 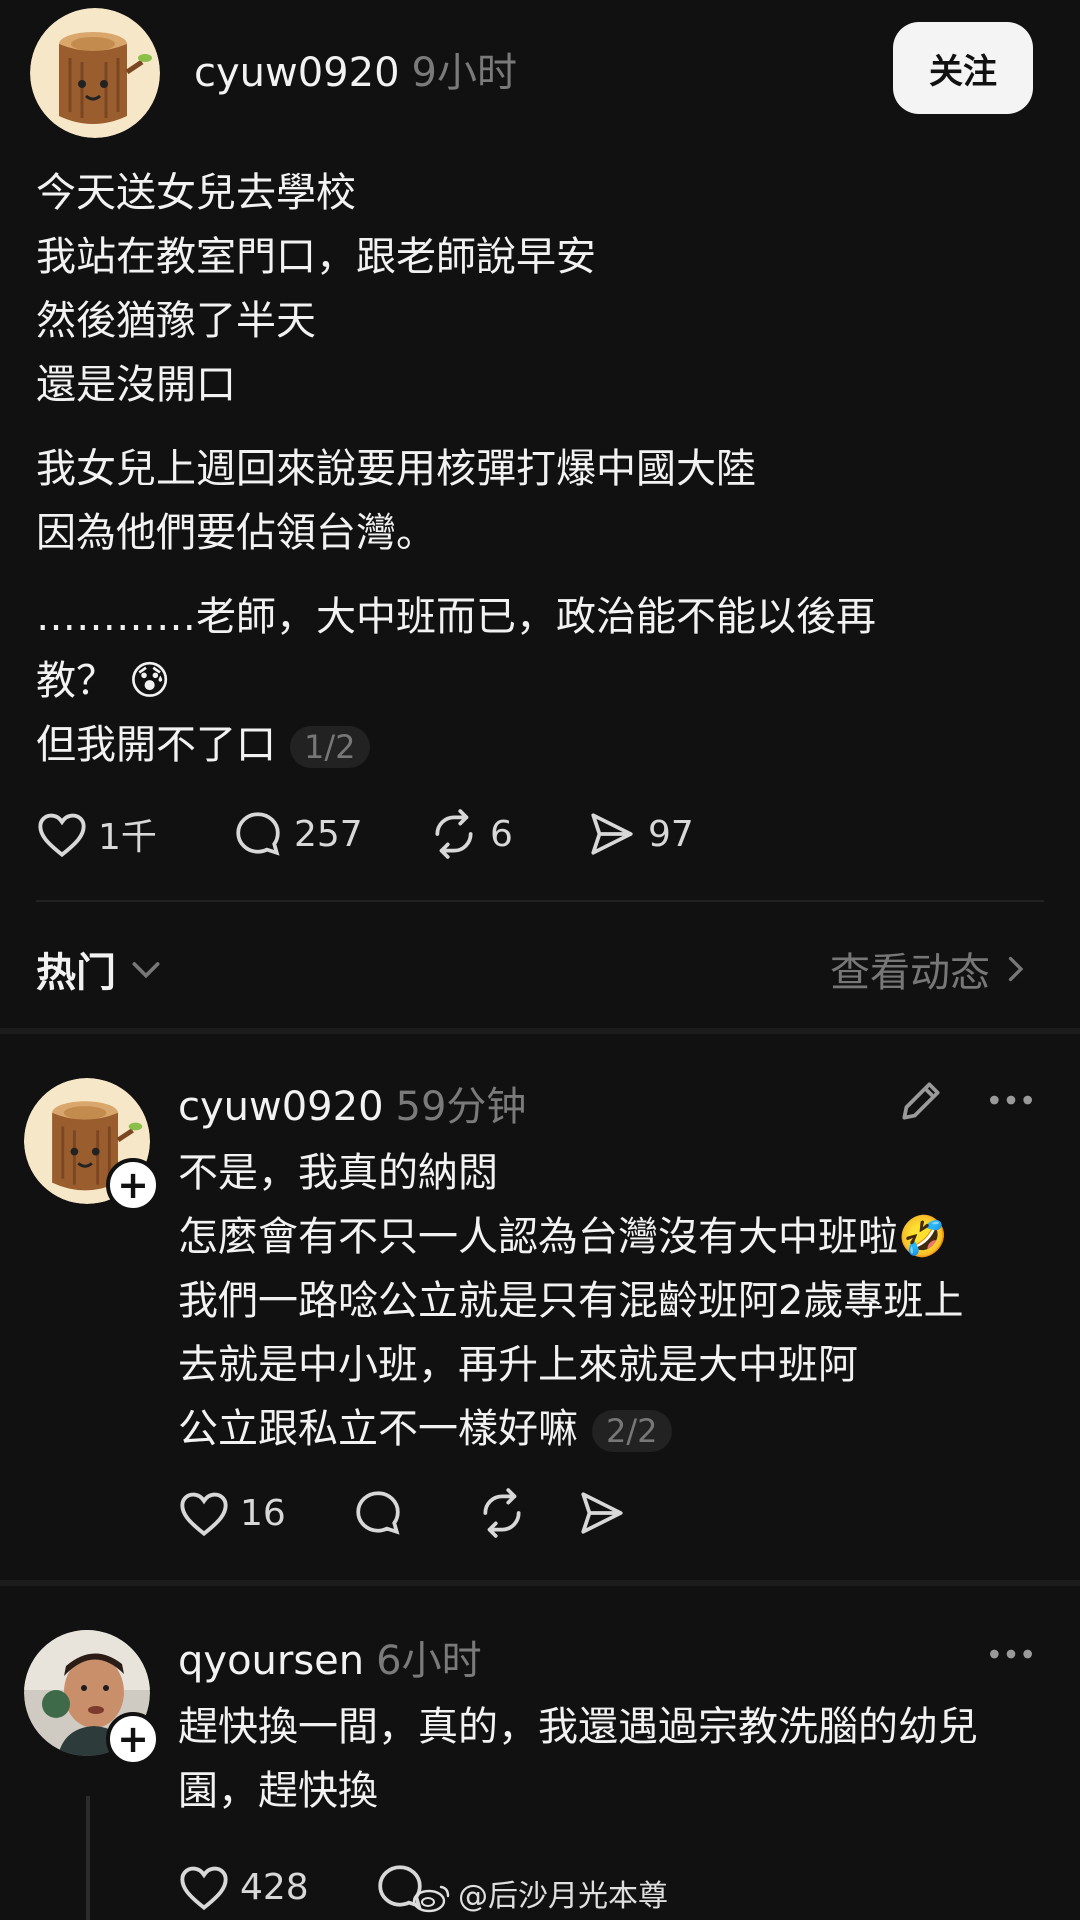 I want to click on like-button: 428, so click(x=276, y=1887).